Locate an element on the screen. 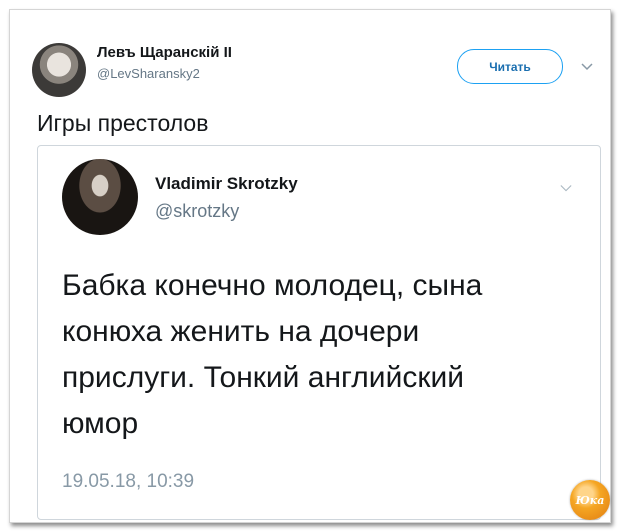 The height and width of the screenshot is (532, 621). watermark-logo: Юка is located at coordinates (590, 500).